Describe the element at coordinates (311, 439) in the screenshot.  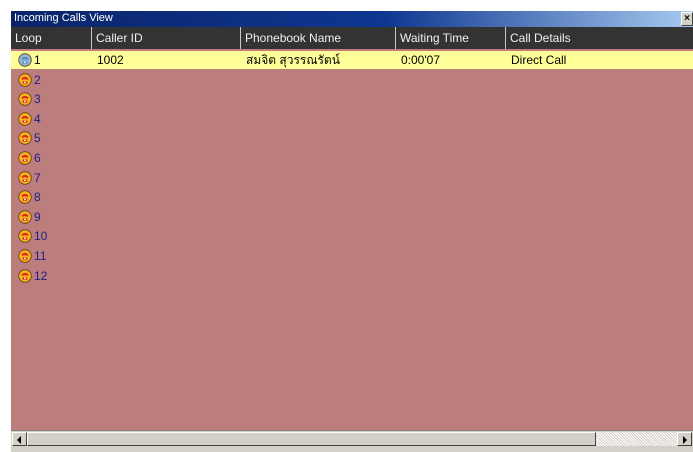
I see `scroll-thumb` at that location.